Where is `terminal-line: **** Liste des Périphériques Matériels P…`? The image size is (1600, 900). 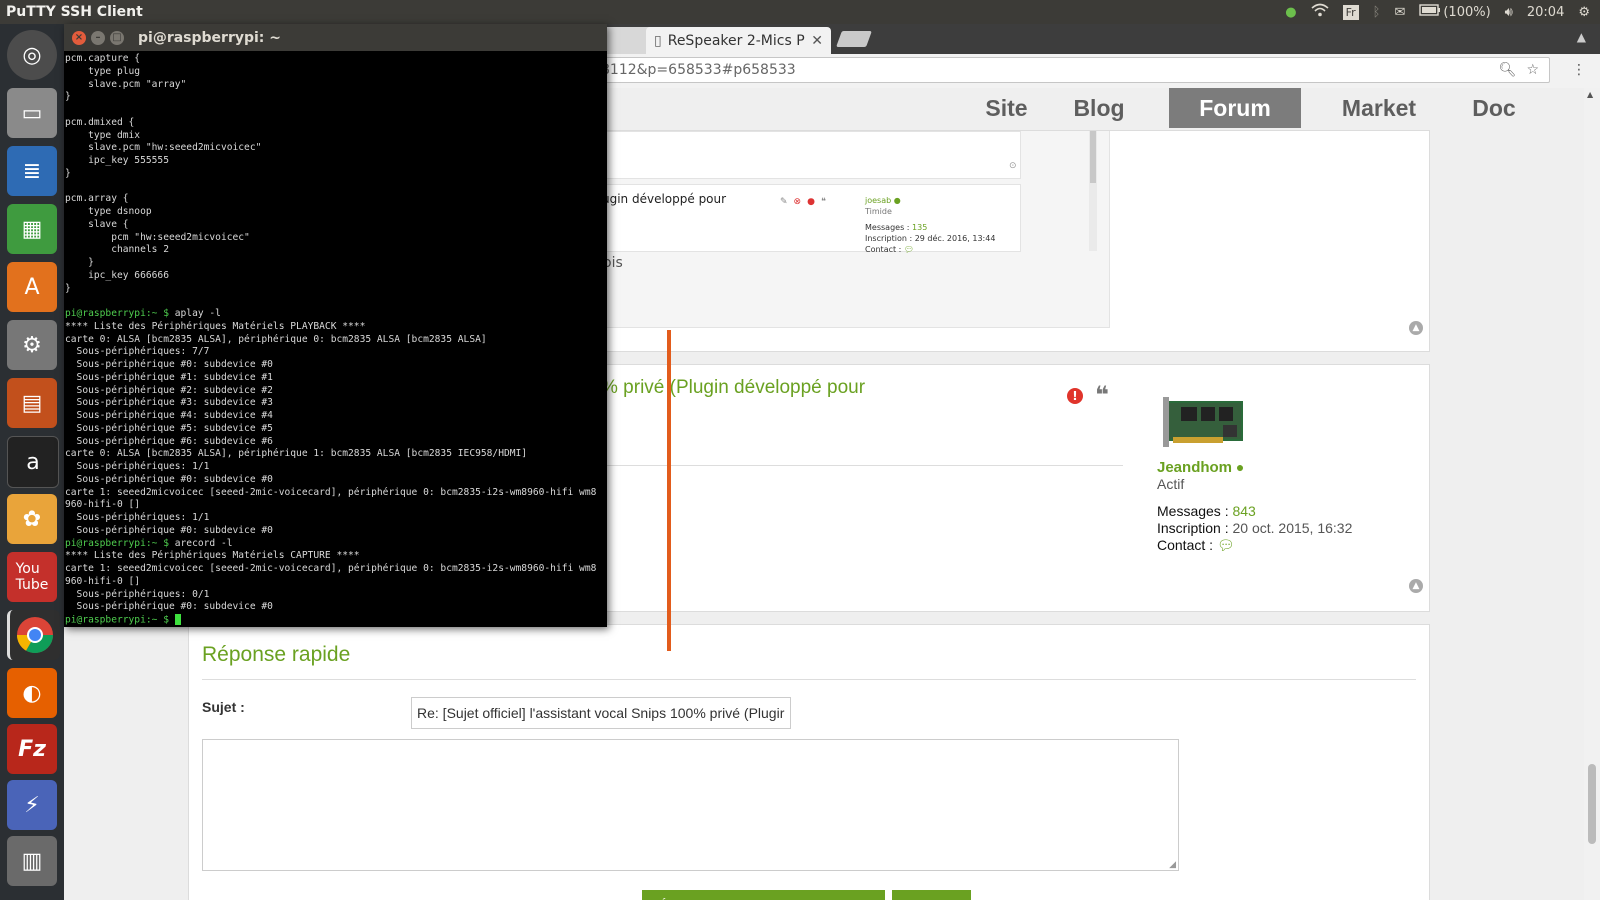
terminal-line: **** Liste des Périphériques Matériels P… is located at coordinates (335, 327).